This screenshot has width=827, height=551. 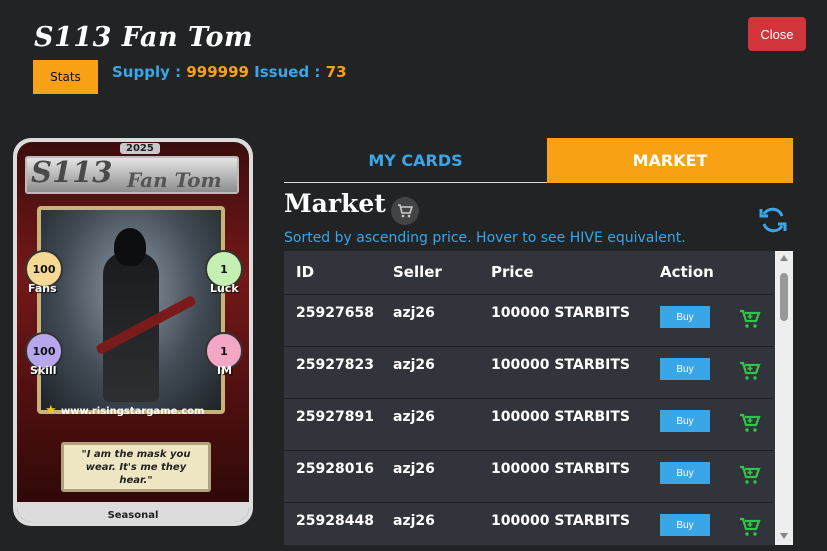 What do you see at coordinates (335, 521) in the screenshot?
I see `row-id: 25928448` at bounding box center [335, 521].